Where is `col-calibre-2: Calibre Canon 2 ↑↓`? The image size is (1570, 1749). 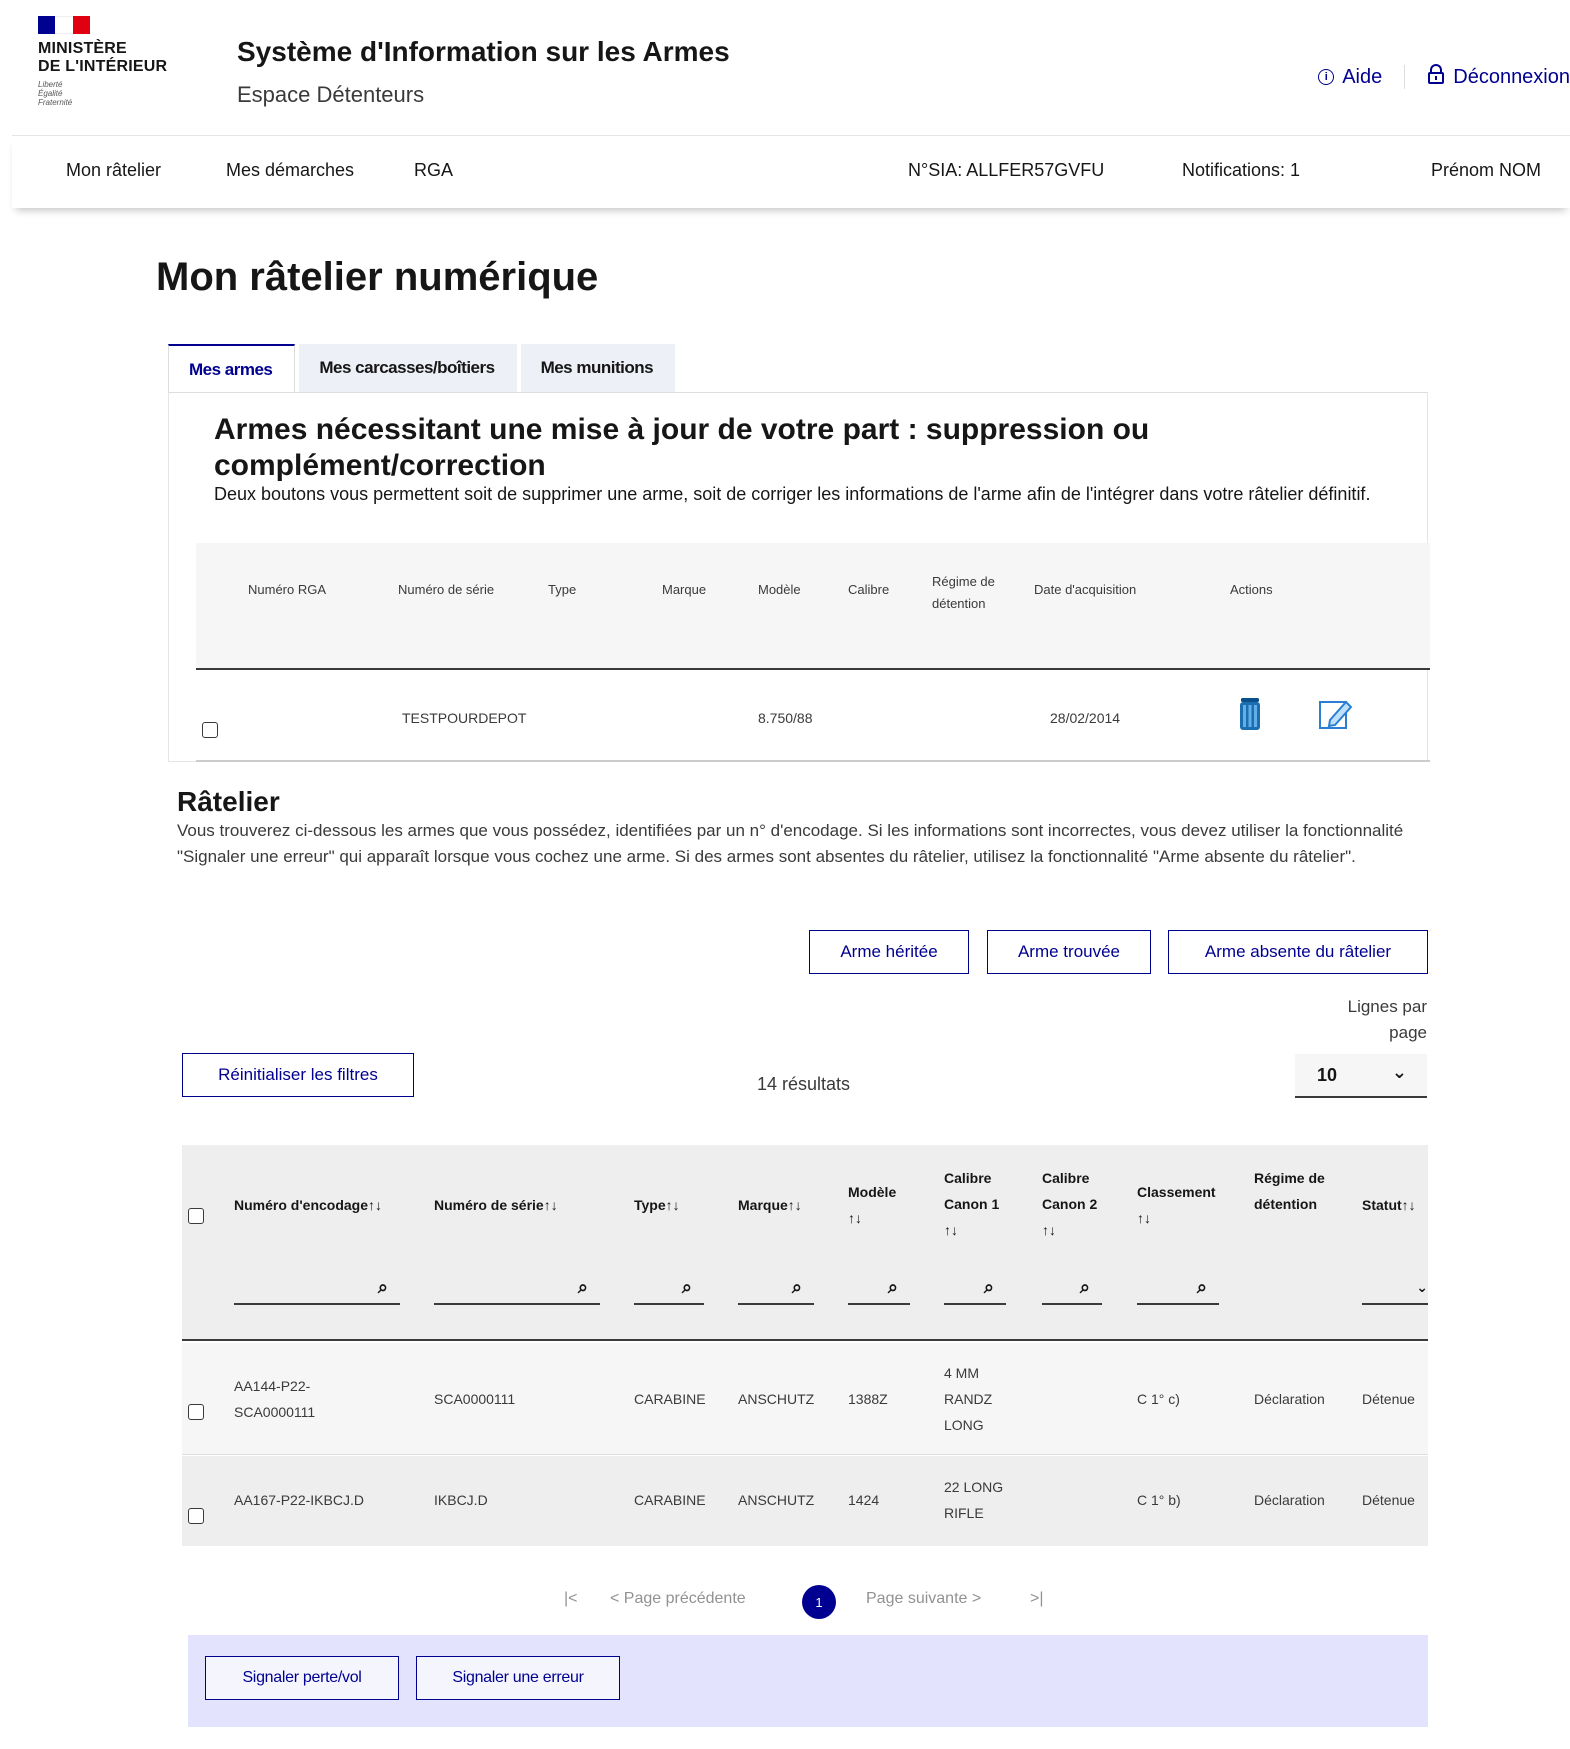
col-calibre-2: Calibre Canon 2 ↑↓ is located at coordinates (1077, 1204).